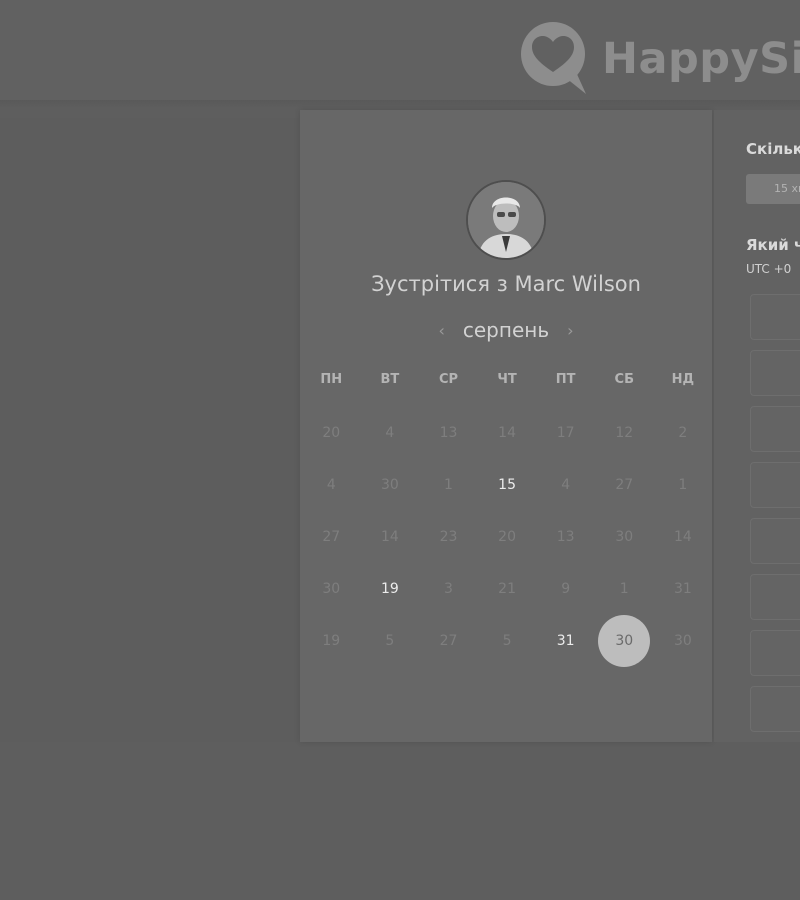 This screenshot has width=800, height=900. I want to click on calendar-day: 23, so click(448, 537).